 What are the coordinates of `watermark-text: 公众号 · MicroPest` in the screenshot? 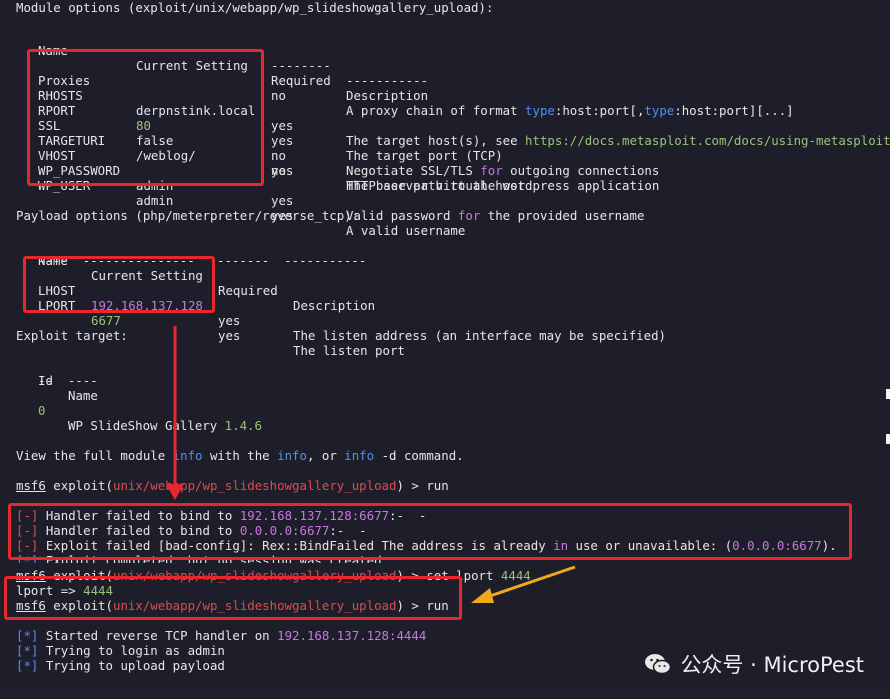 It's located at (772, 665).